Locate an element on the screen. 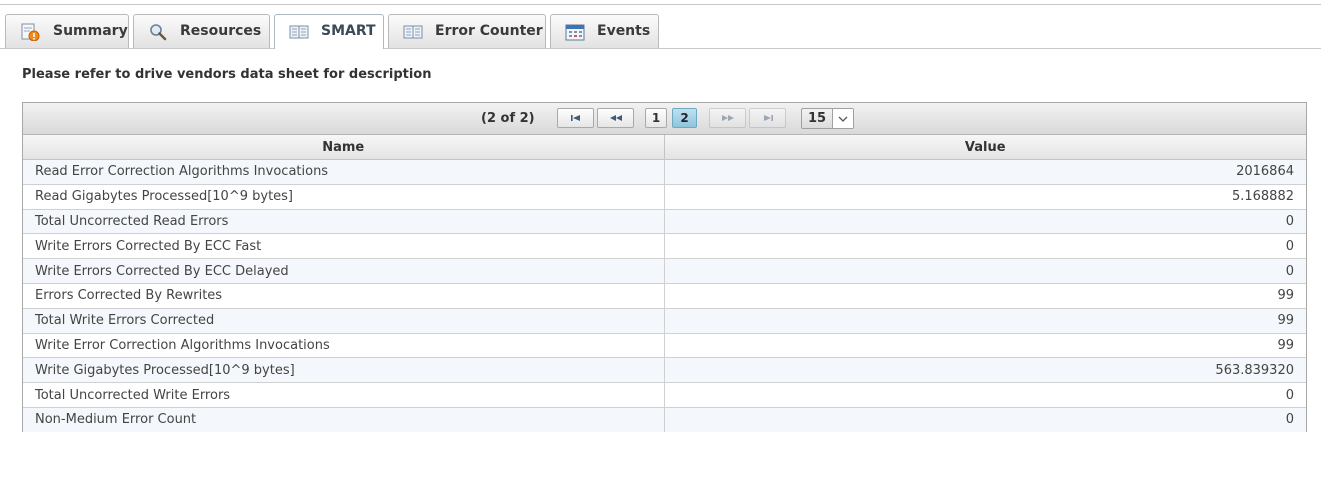 Image resolution: width=1321 pixels, height=484 pixels. cell-name: Write Errors Corrected By ECC Delayed is located at coordinates (344, 271).